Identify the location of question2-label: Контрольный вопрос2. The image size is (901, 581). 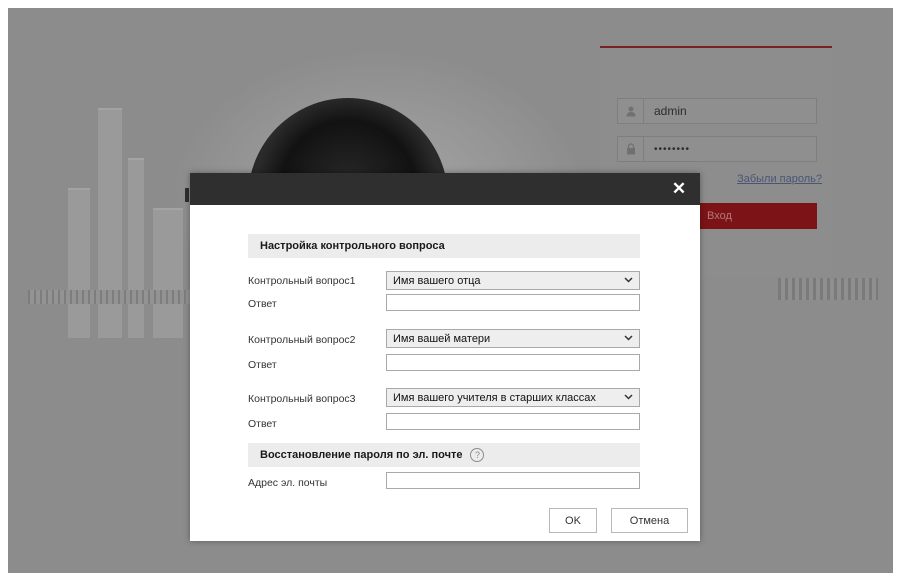
(302, 340).